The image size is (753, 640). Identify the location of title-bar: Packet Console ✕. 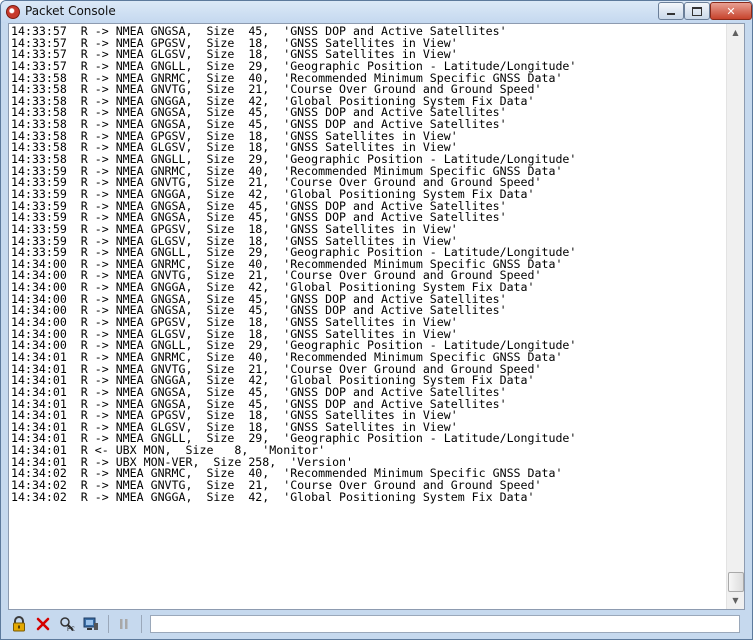
(376, 12).